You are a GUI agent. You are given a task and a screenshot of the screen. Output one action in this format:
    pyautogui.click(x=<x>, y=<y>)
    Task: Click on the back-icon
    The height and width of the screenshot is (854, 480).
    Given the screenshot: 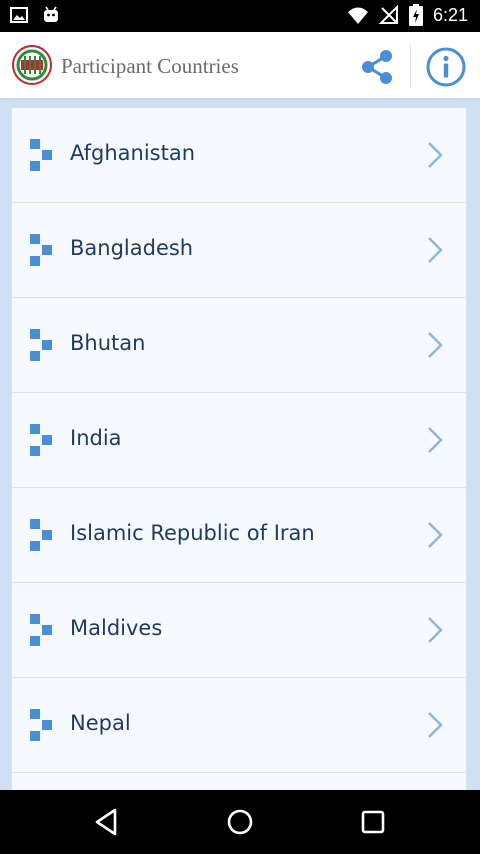 What is the action you would take?
    pyautogui.click(x=107, y=822)
    